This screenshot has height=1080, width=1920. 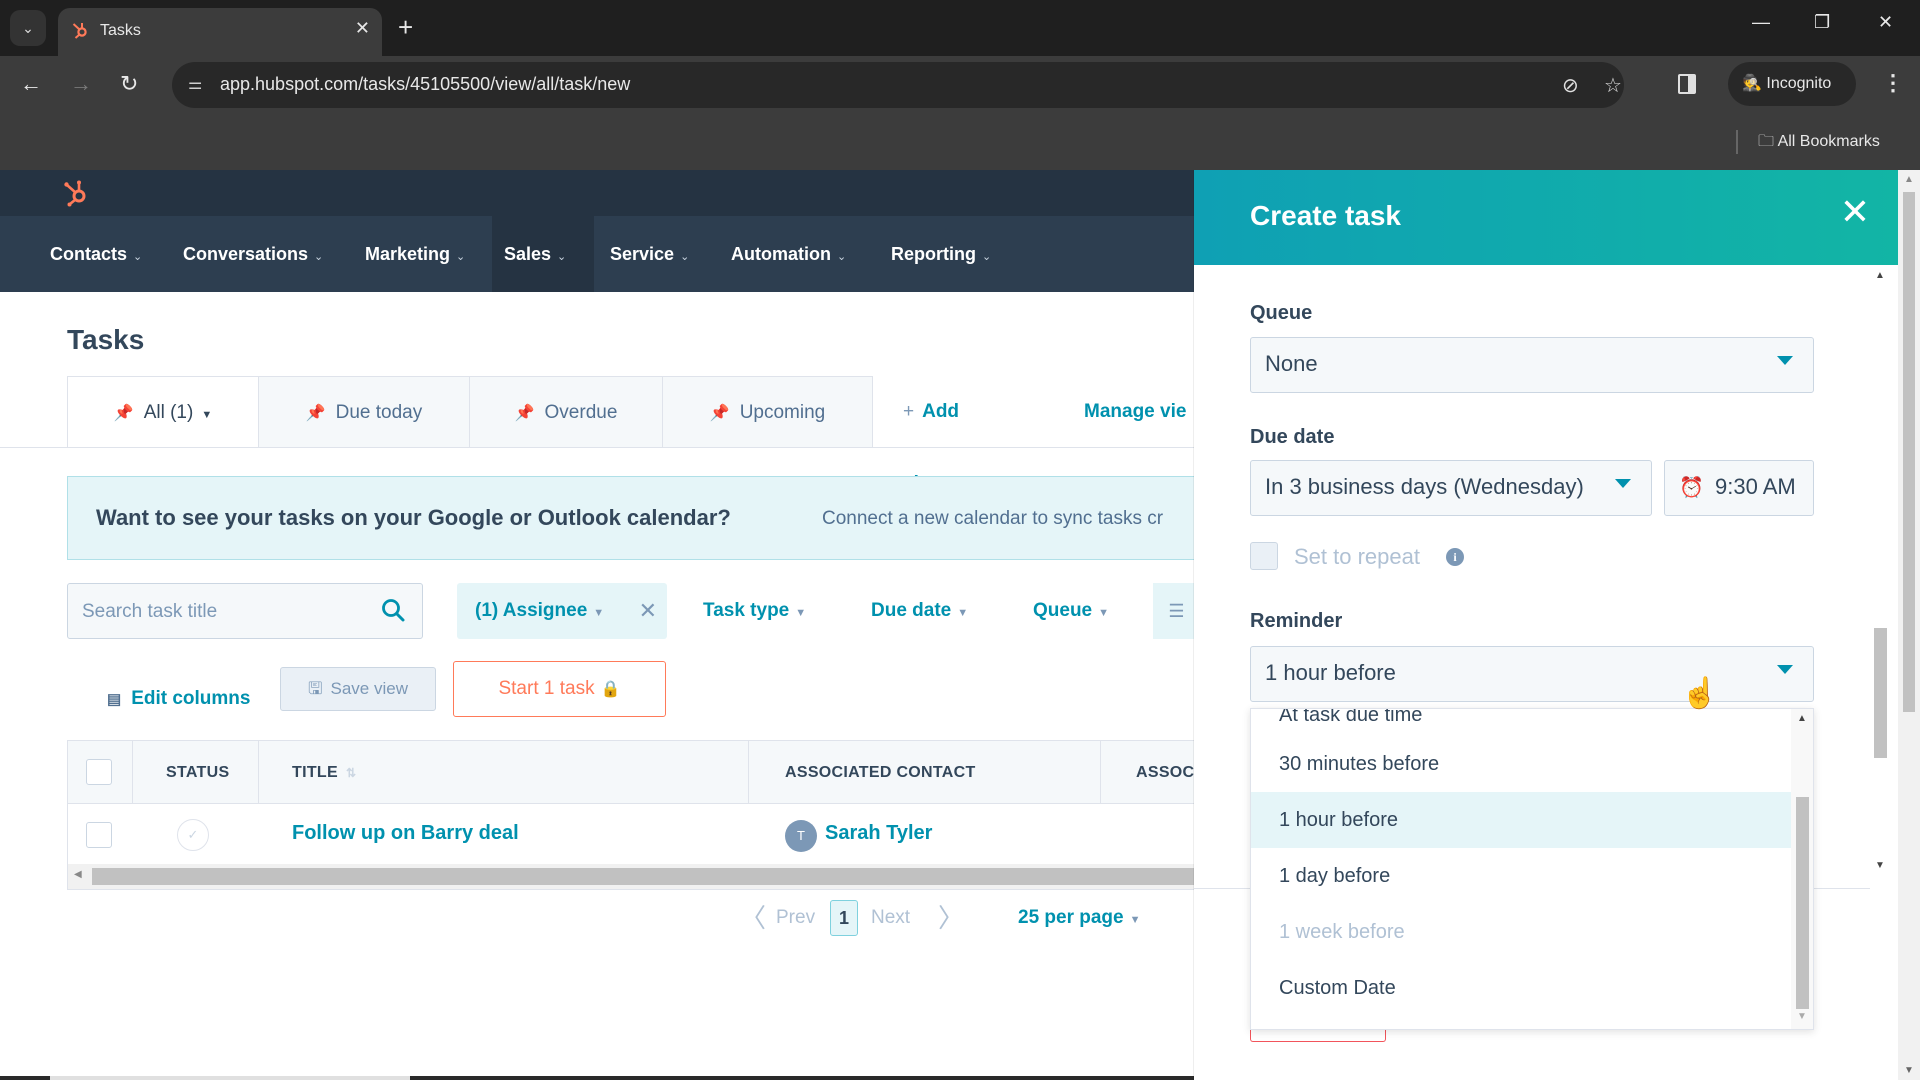 I want to click on filter-label: (1) Assignee, so click(x=531, y=610).